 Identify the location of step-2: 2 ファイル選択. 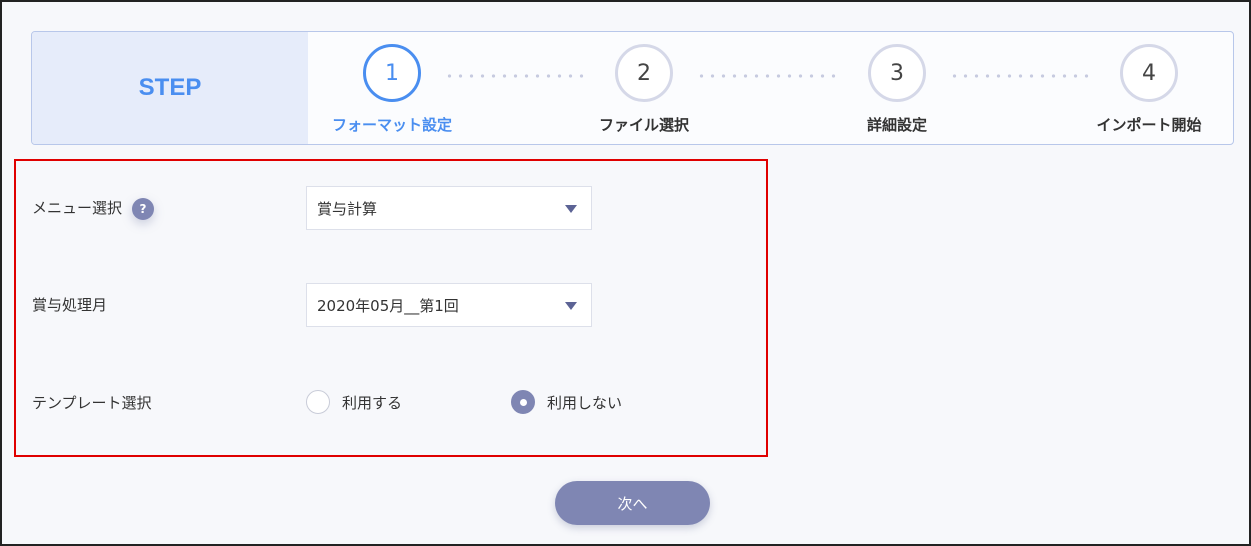
(644, 94).